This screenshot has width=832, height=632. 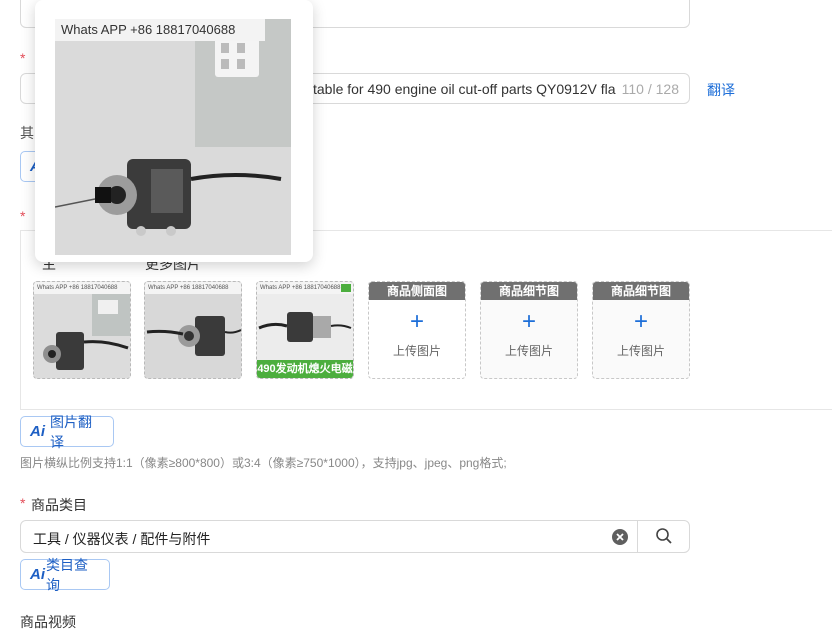 I want to click on translate-link: 翻译, so click(x=721, y=90).